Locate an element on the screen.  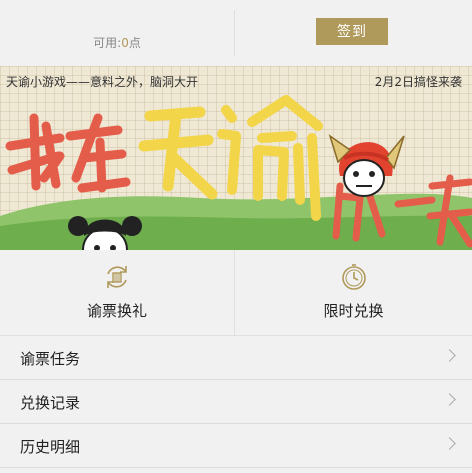
limited-exchange-card: 限时兑换 is located at coordinates (353, 293).